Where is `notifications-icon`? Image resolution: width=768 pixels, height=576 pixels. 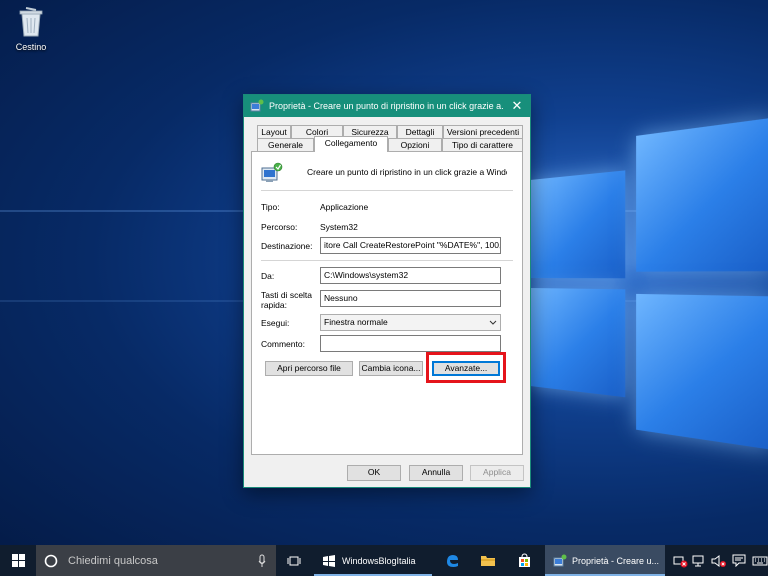 notifications-icon is located at coordinates (739, 560).